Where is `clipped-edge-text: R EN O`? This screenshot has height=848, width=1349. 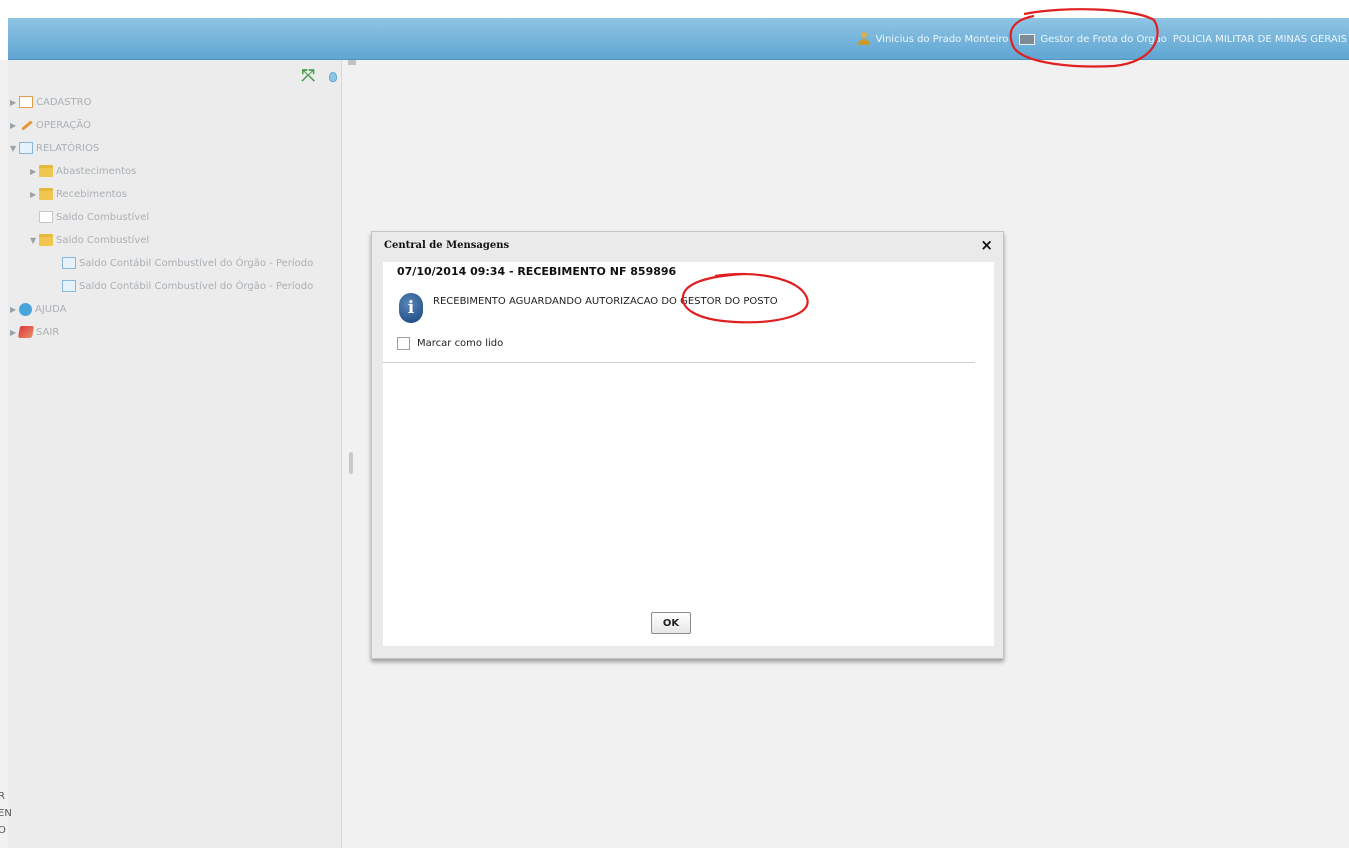
clipped-edge-text: R EN O is located at coordinates (6, 813).